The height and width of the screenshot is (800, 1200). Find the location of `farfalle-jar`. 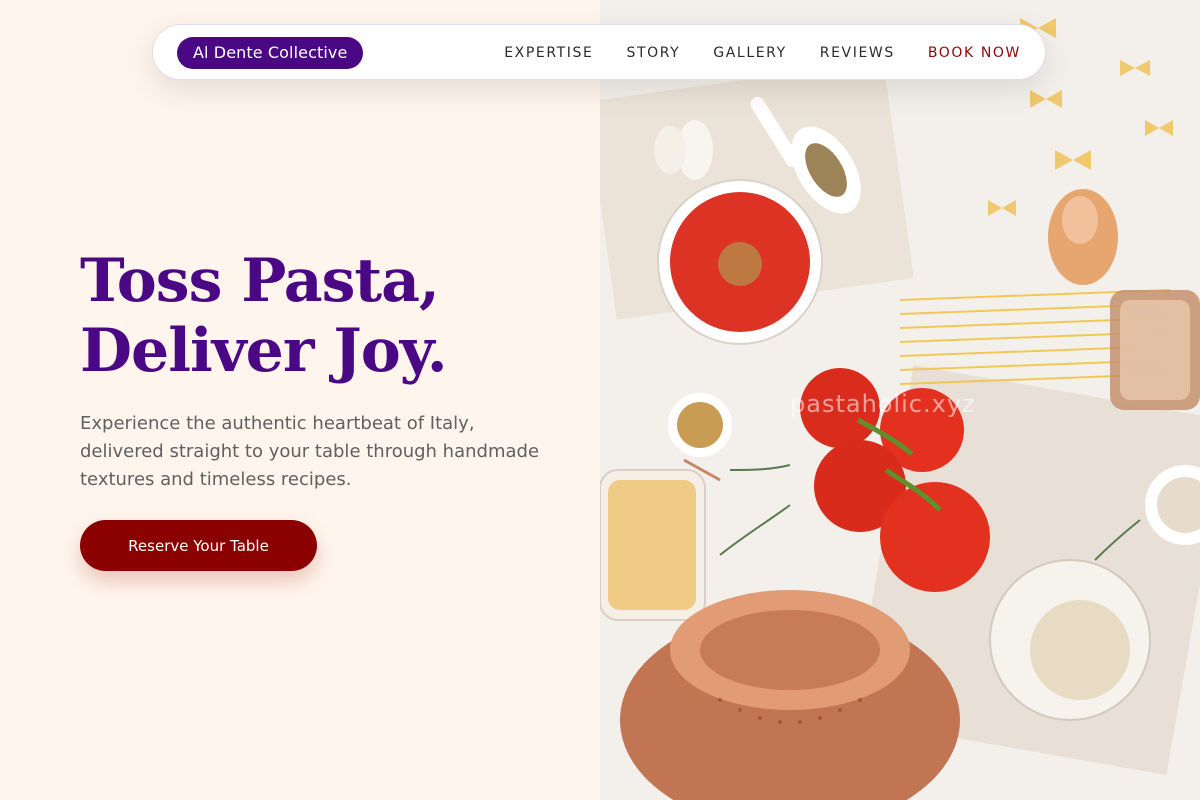

farfalle-jar is located at coordinates (660, 539).